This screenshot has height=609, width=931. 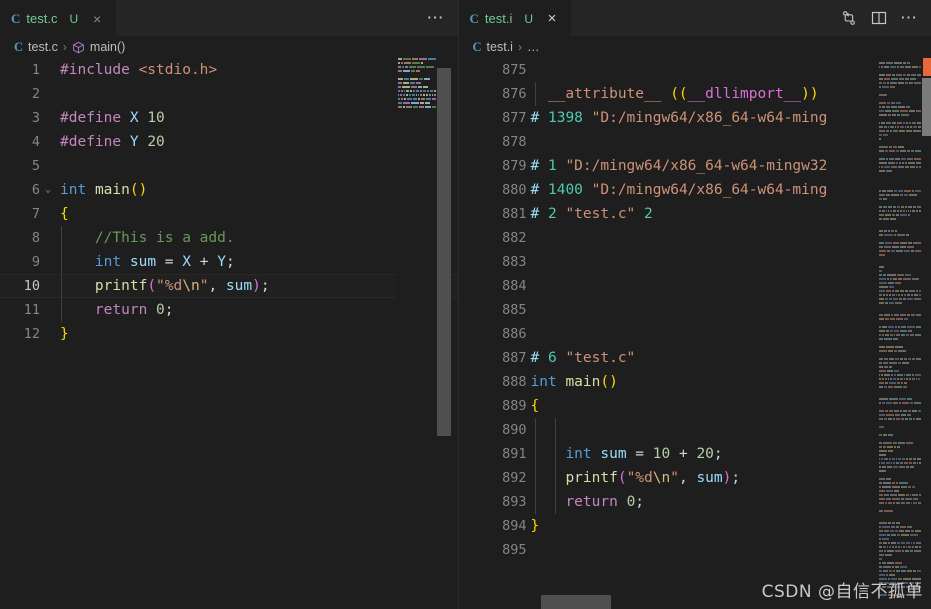 I want to click on code-line: 887 # 6 "test.c", so click(x=695, y=358).